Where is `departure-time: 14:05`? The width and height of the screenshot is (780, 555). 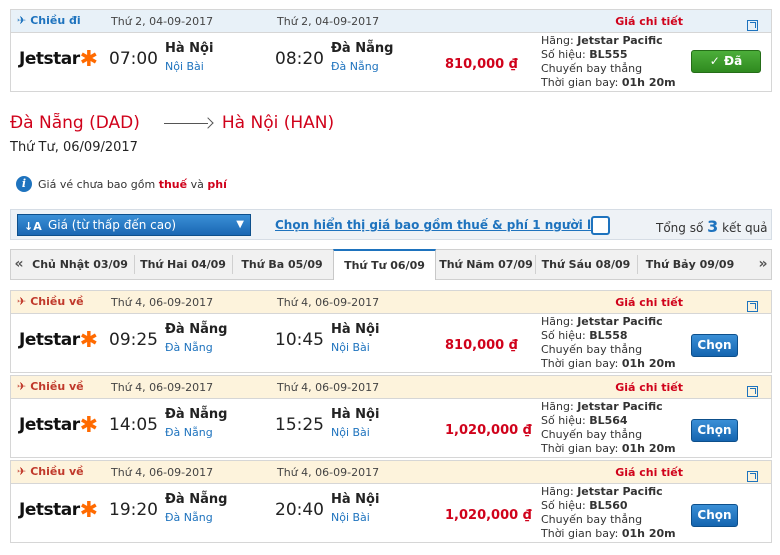 departure-time: 14:05 is located at coordinates (133, 425).